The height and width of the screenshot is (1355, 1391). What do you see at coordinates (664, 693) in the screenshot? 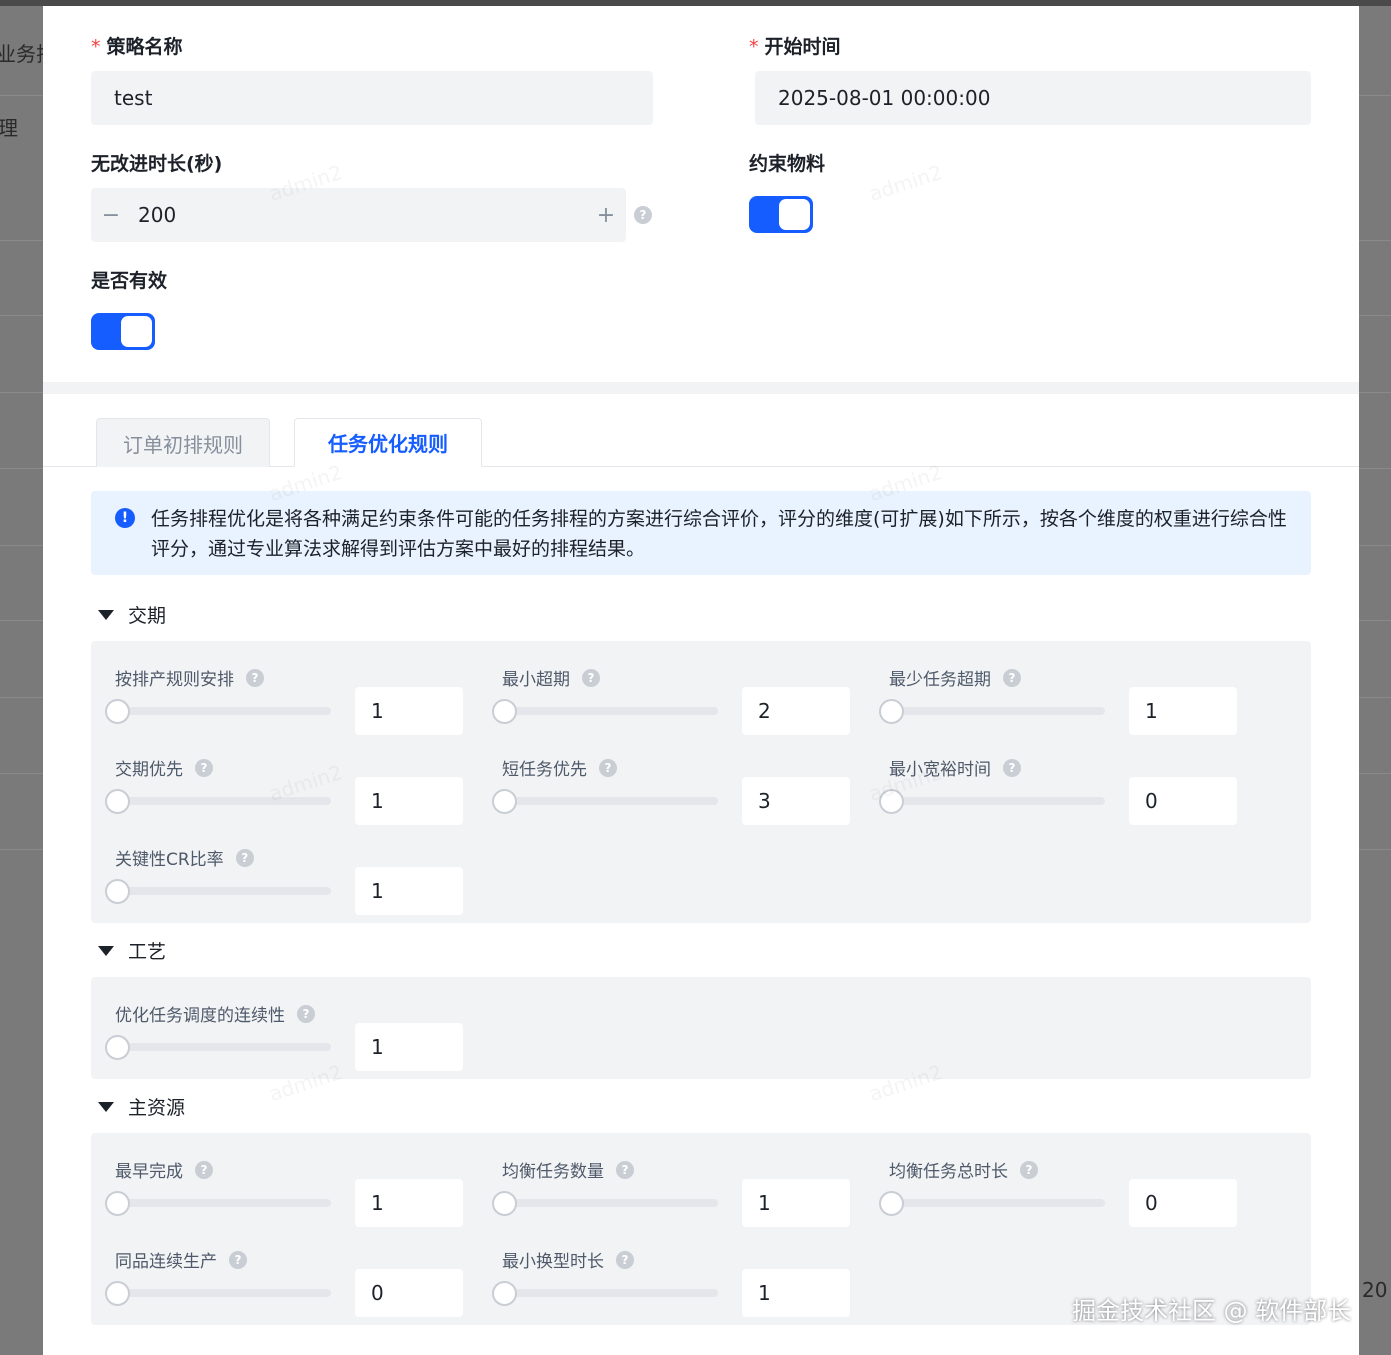
I see `weight-item: 最小超期? 2` at bounding box center [664, 693].